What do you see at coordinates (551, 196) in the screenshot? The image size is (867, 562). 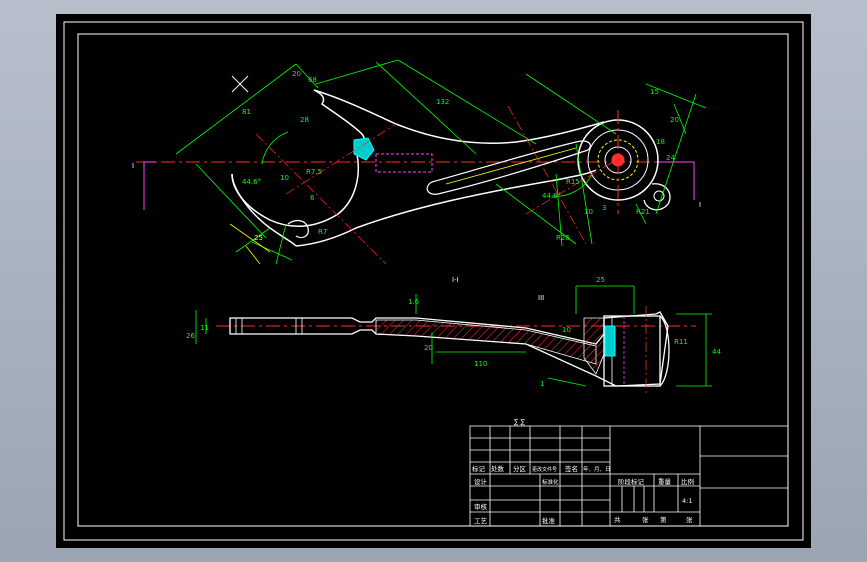 I see `dim-angle-44-6b: 44.6°` at bounding box center [551, 196].